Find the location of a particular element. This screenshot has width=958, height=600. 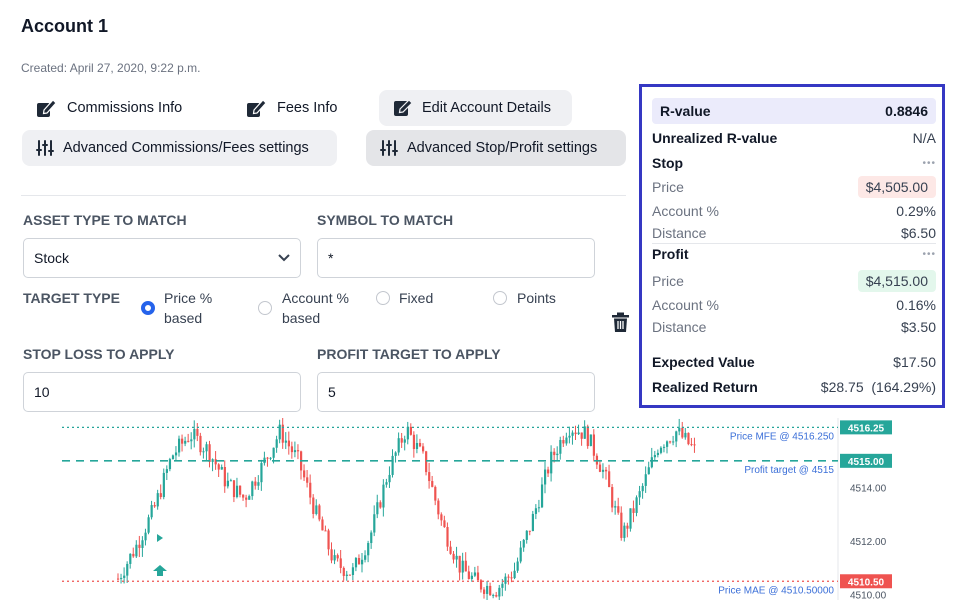

advanced-commissions-fees-label: Advanced Commissions/Fees settings is located at coordinates (186, 148).